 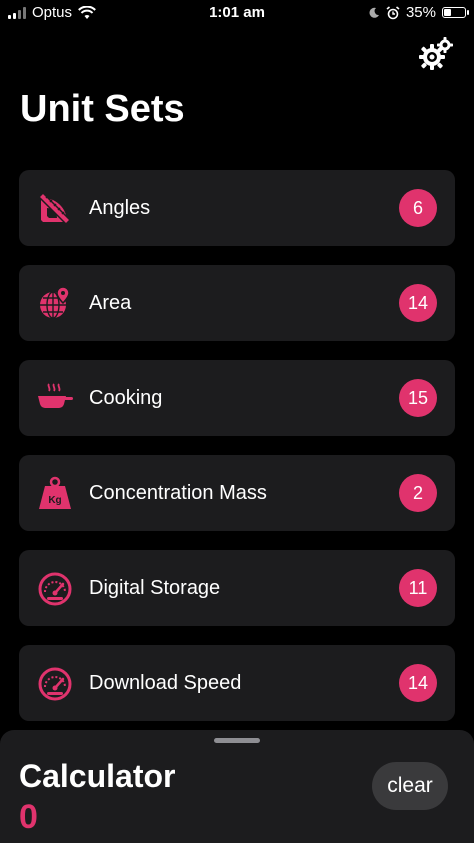 What do you see at coordinates (374, 12) in the screenshot?
I see `moon-icon` at bounding box center [374, 12].